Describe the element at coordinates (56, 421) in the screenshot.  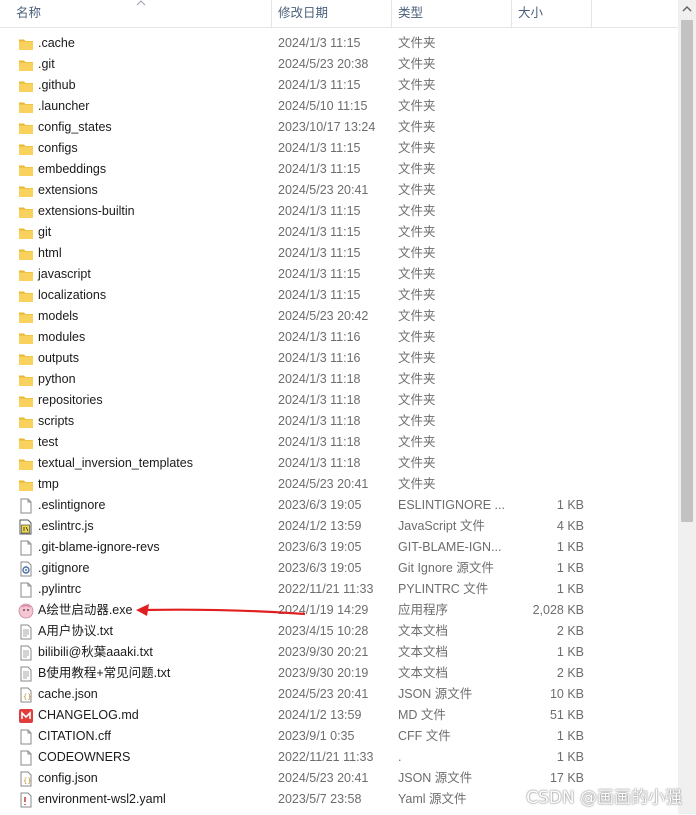
I see `file-name: scripts` at that location.